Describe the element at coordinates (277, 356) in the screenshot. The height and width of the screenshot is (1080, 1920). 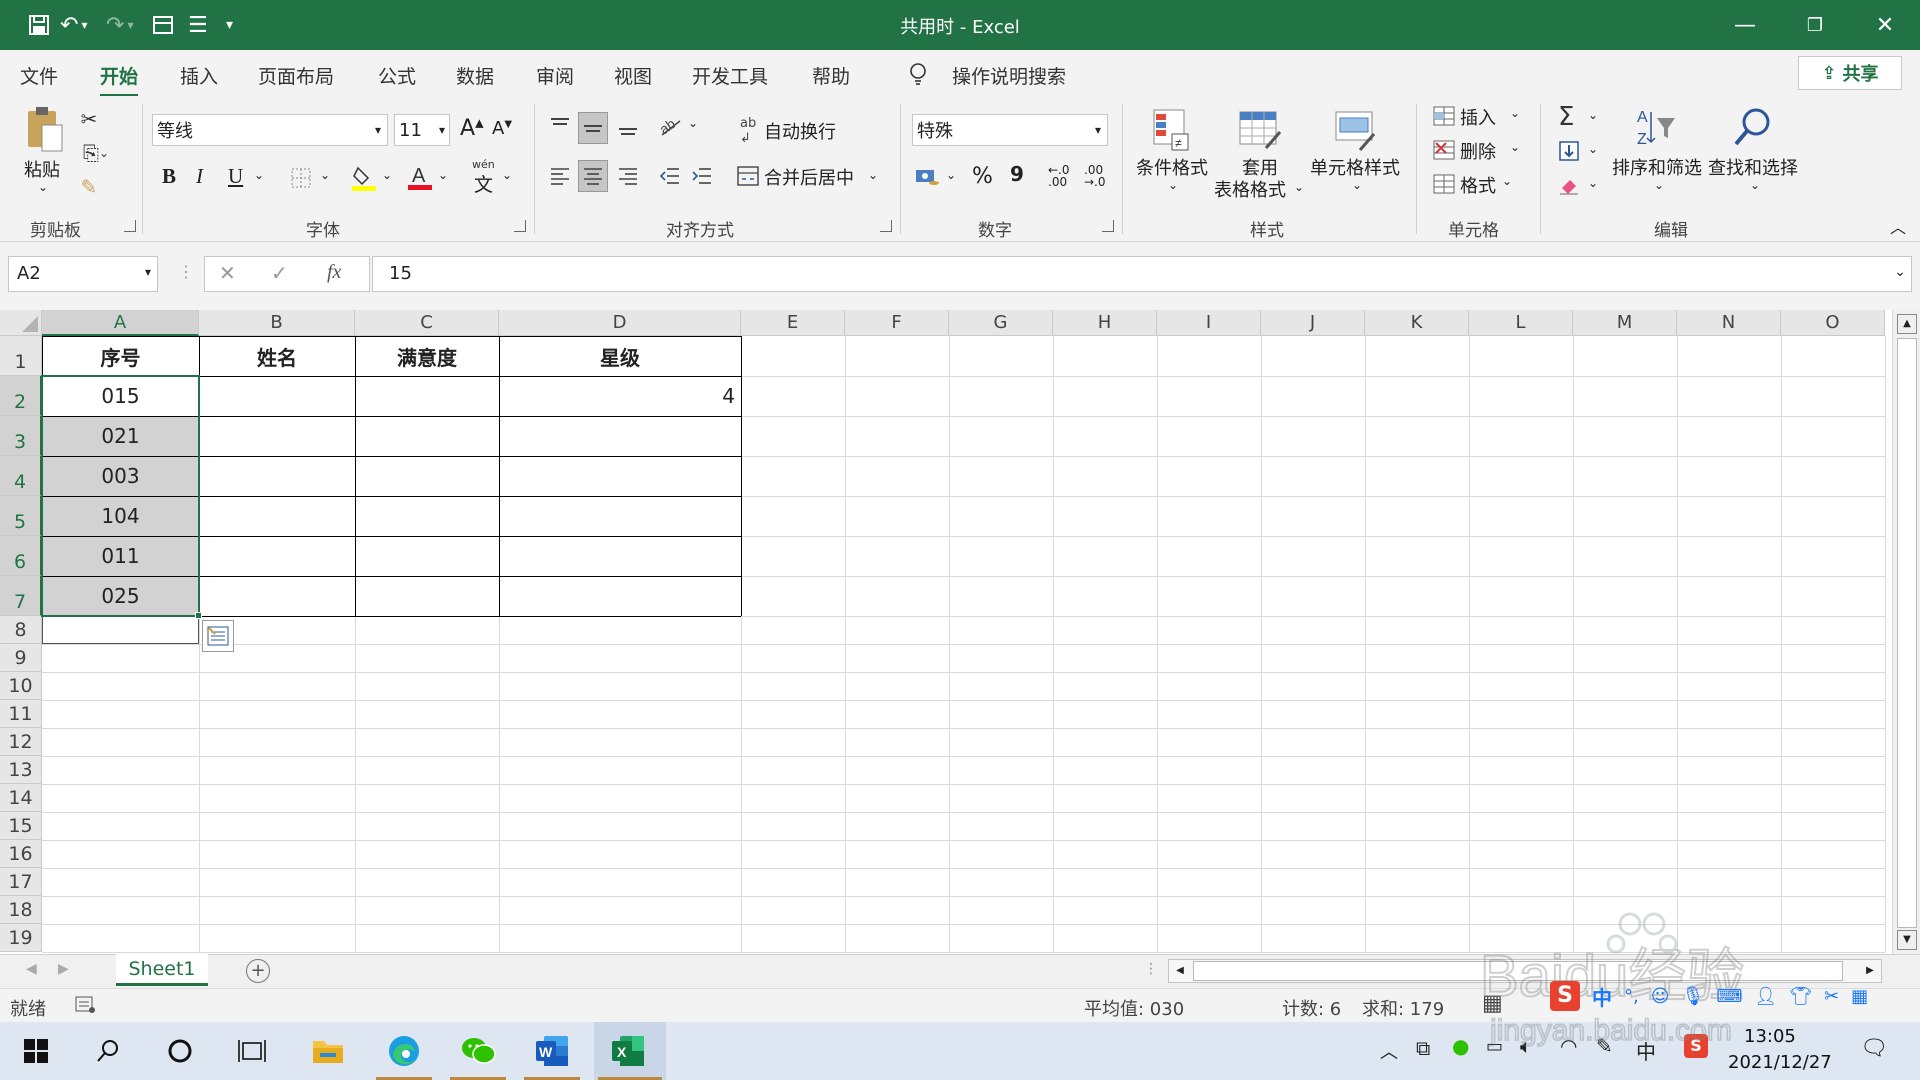
I see `header-cell: 姓名` at that location.